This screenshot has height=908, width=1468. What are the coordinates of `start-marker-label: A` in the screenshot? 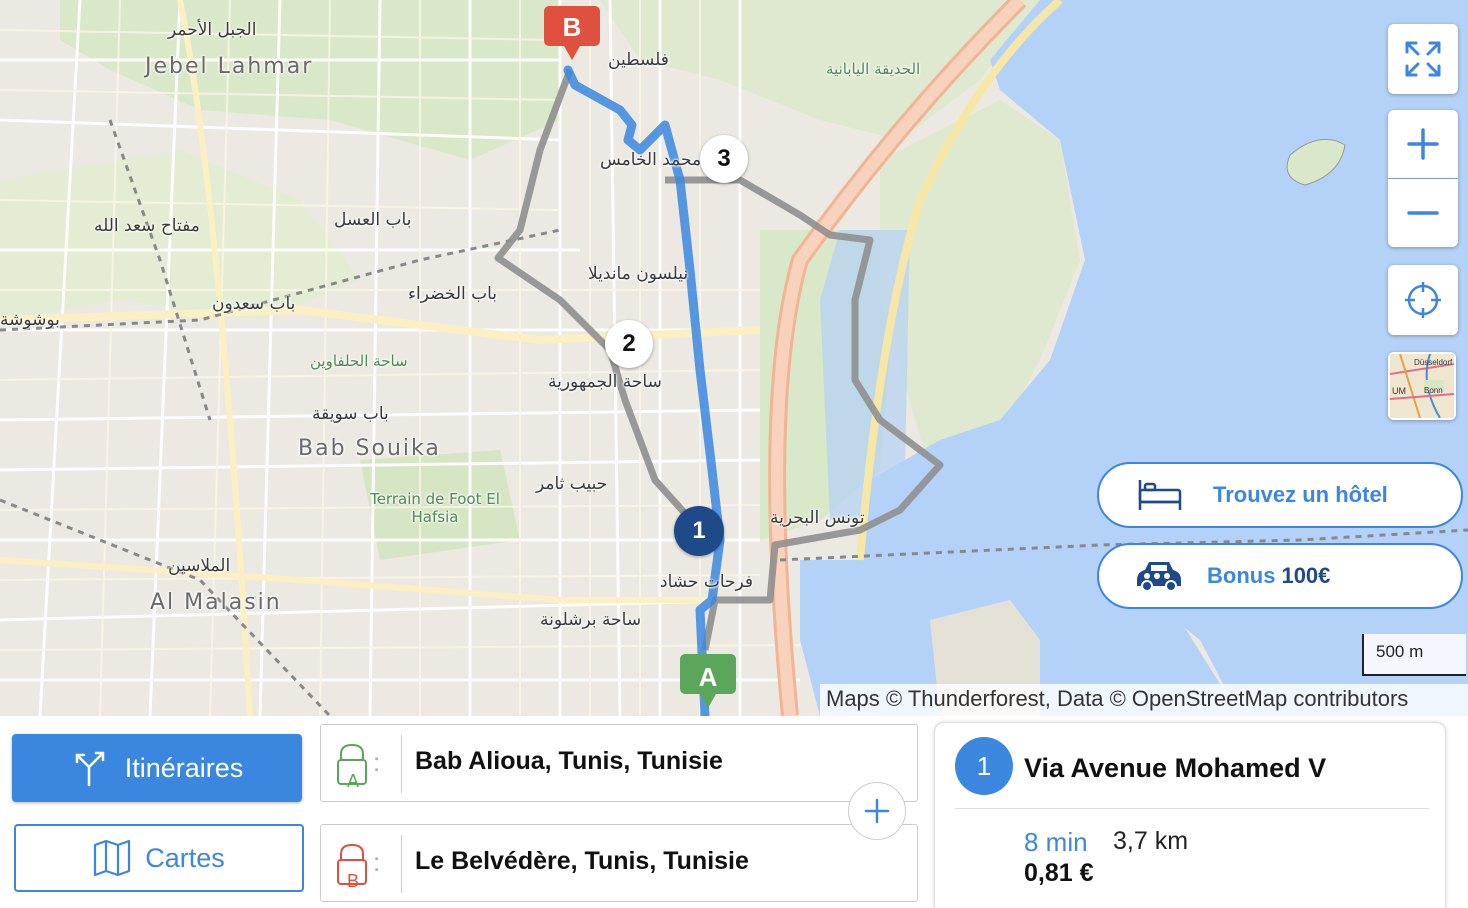 It's located at (708, 677).